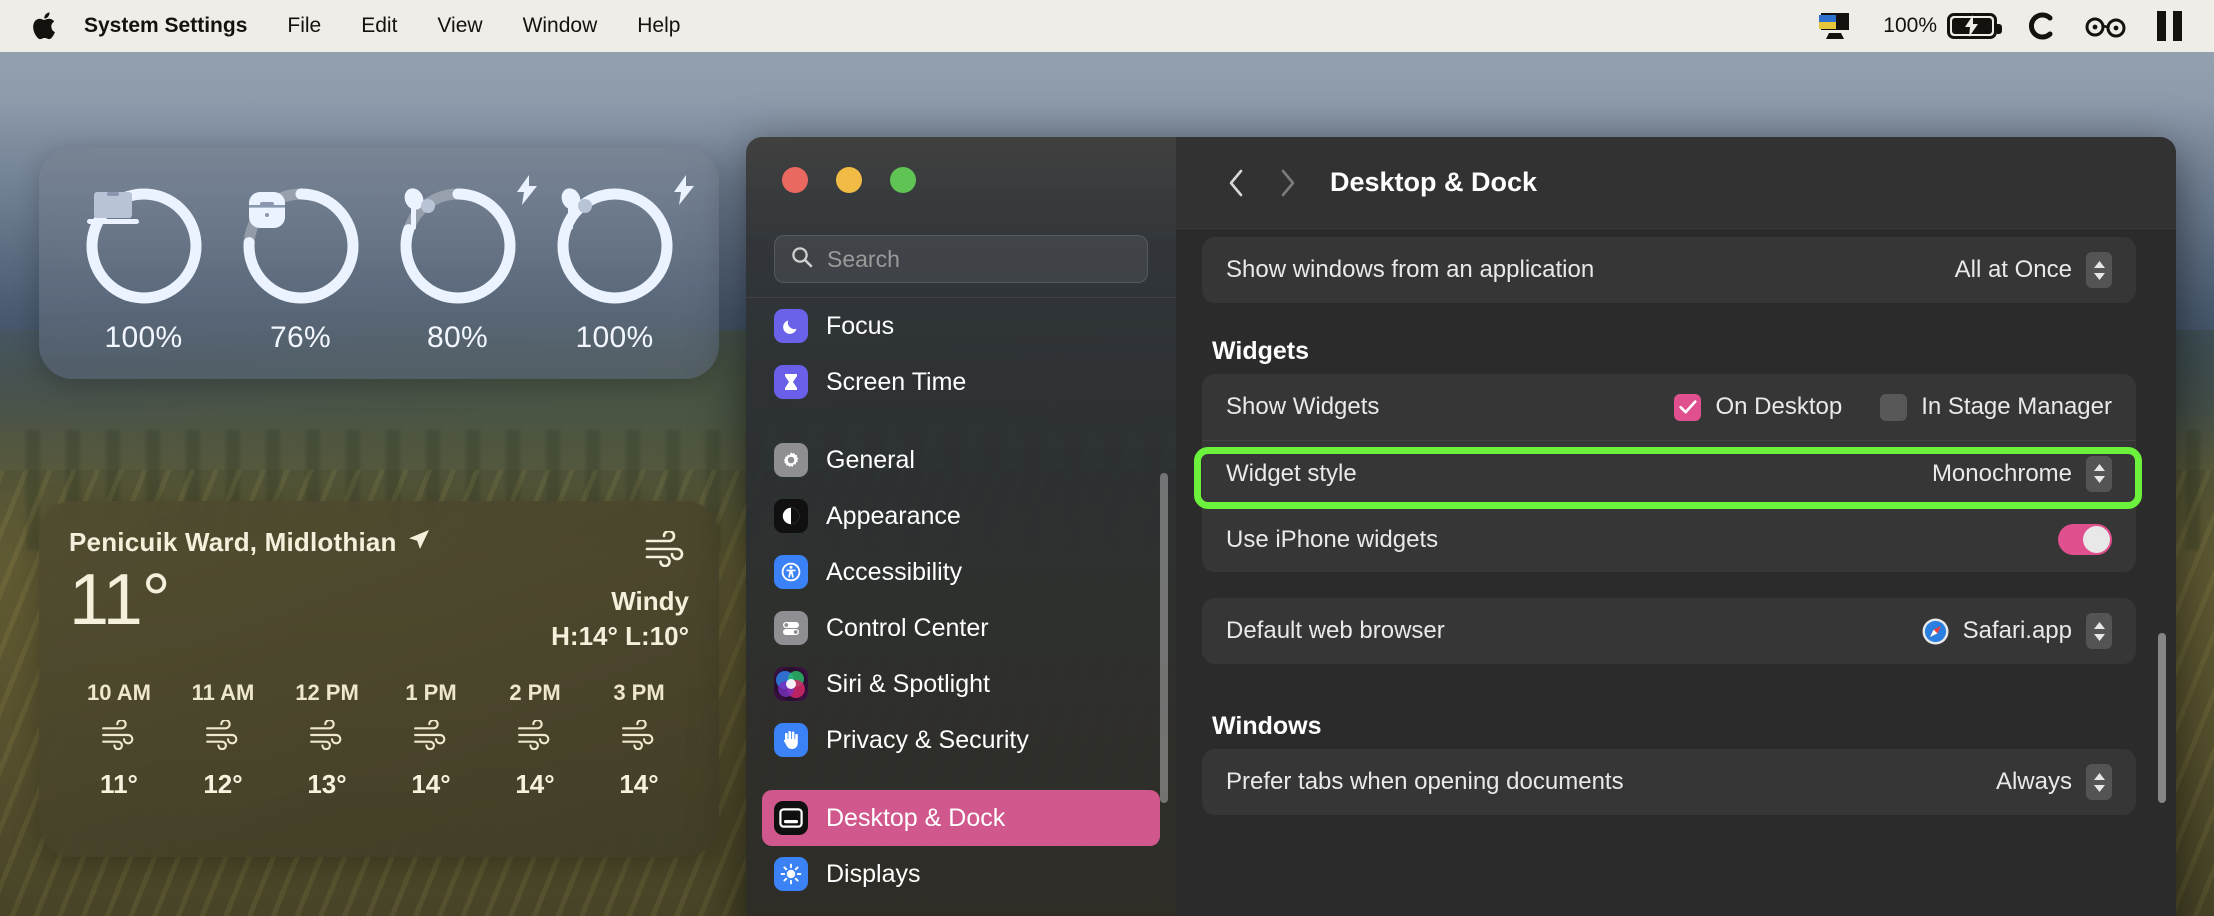 Image resolution: width=2214 pixels, height=916 pixels. I want to click on row-default-web-browser: Default web browser Safari.app, so click(1669, 631).